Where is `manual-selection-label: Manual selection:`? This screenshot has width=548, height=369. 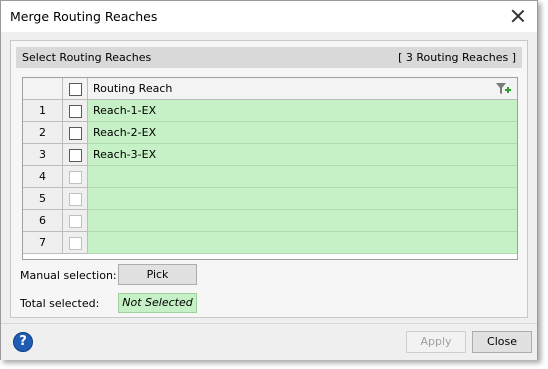
manual-selection-label: Manual selection: is located at coordinates (68, 275).